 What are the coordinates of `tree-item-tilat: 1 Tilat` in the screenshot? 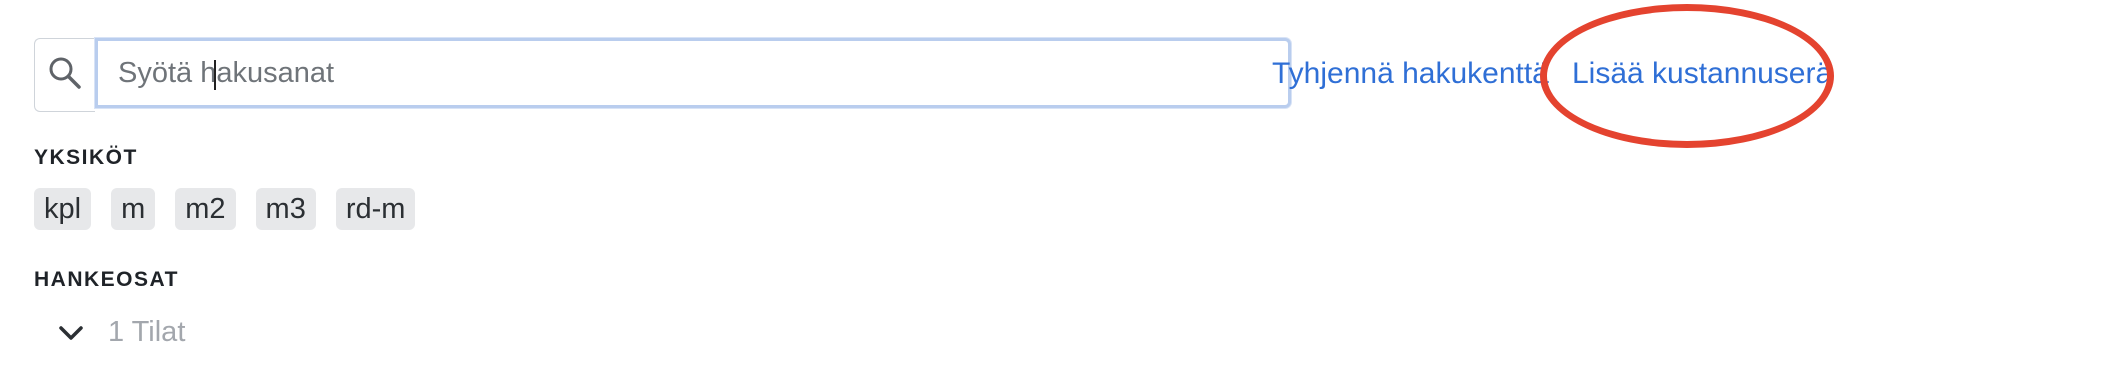 It's located at (120, 332).